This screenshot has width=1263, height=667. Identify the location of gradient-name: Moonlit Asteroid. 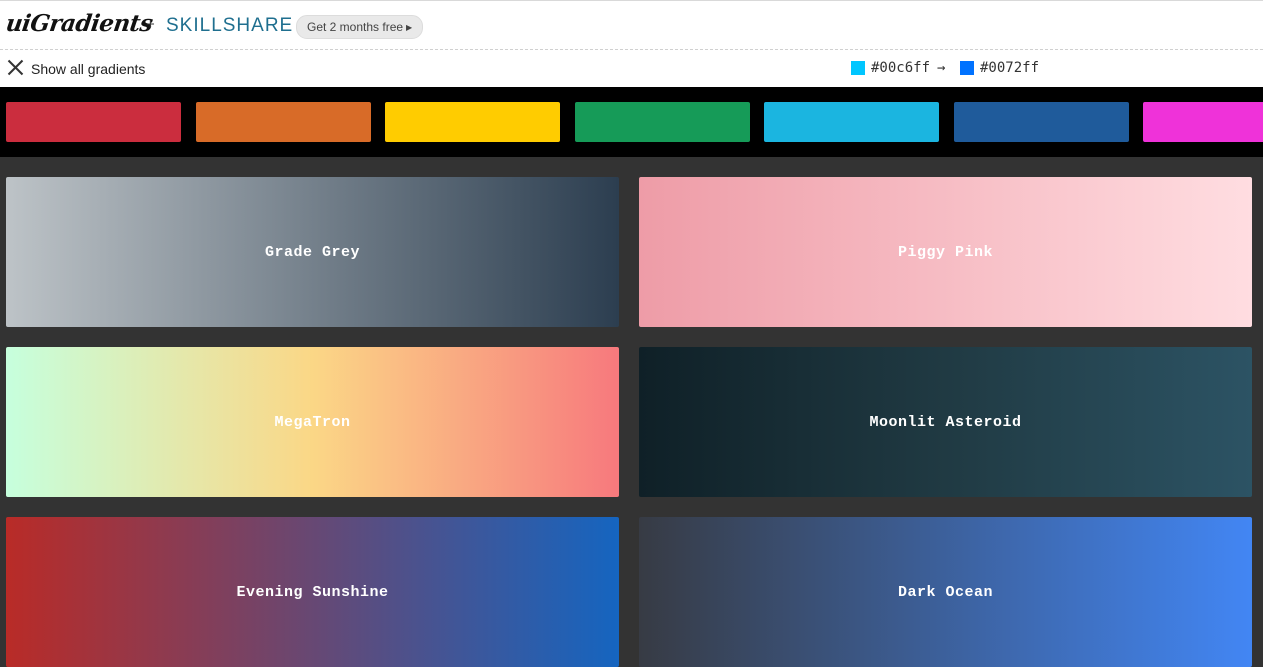
(945, 422).